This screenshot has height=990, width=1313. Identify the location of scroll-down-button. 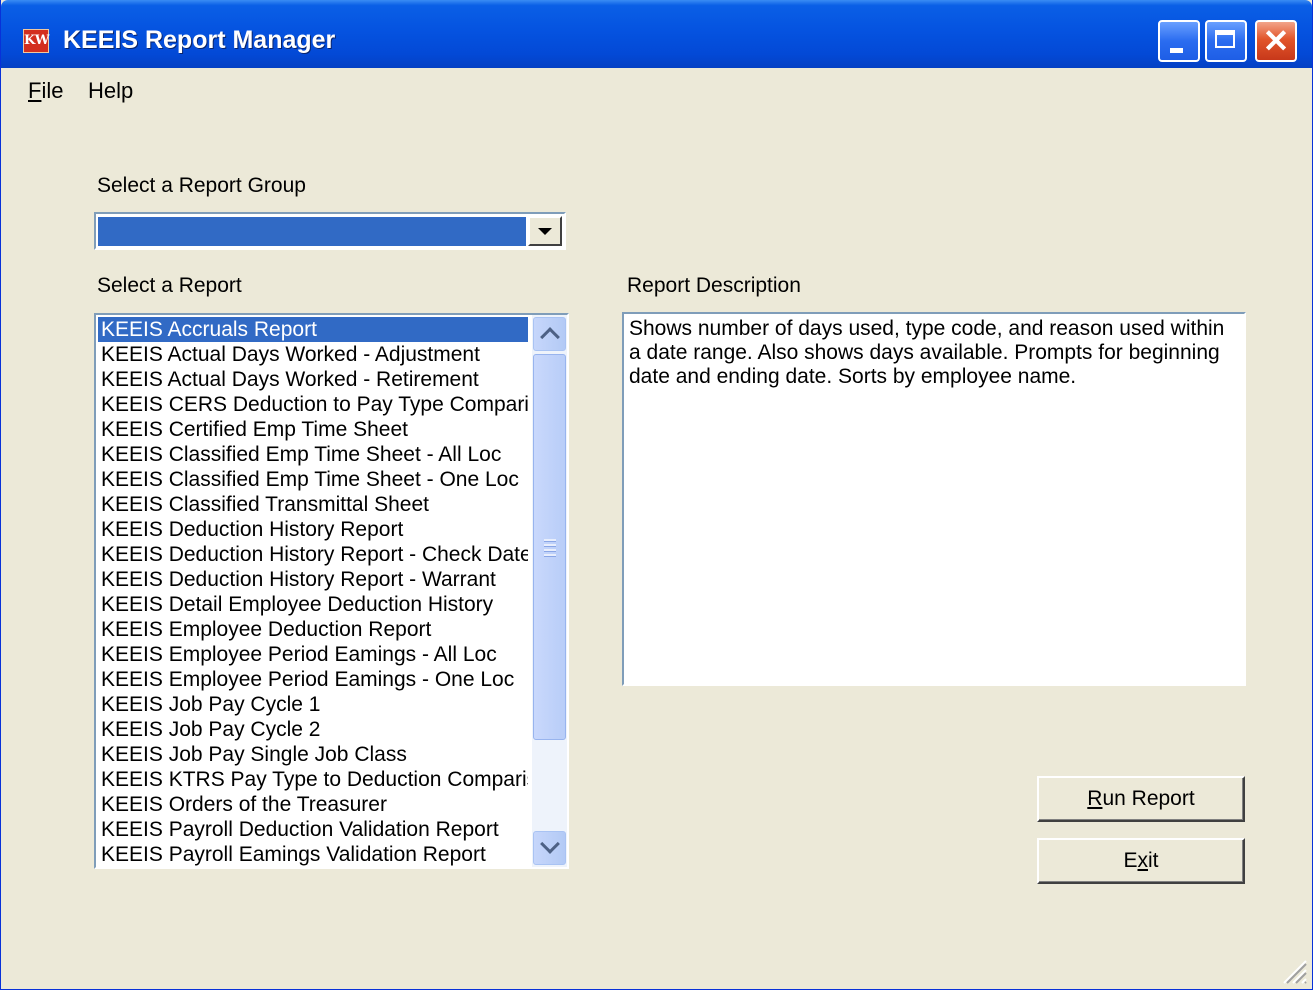
(549, 848).